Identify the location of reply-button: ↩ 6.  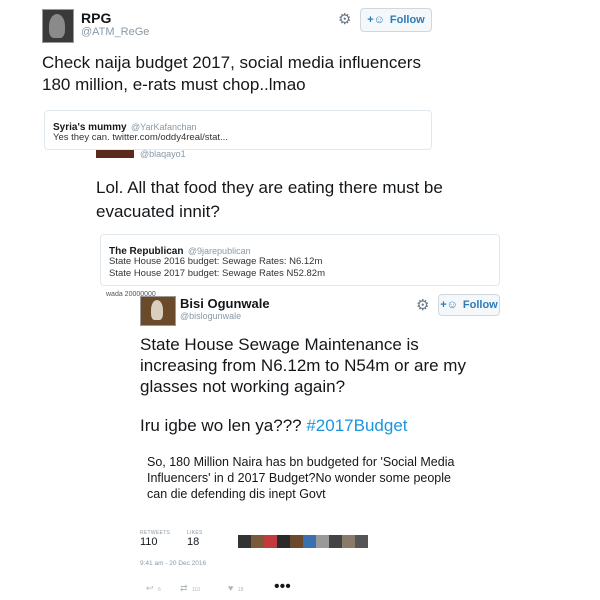
(153, 587).